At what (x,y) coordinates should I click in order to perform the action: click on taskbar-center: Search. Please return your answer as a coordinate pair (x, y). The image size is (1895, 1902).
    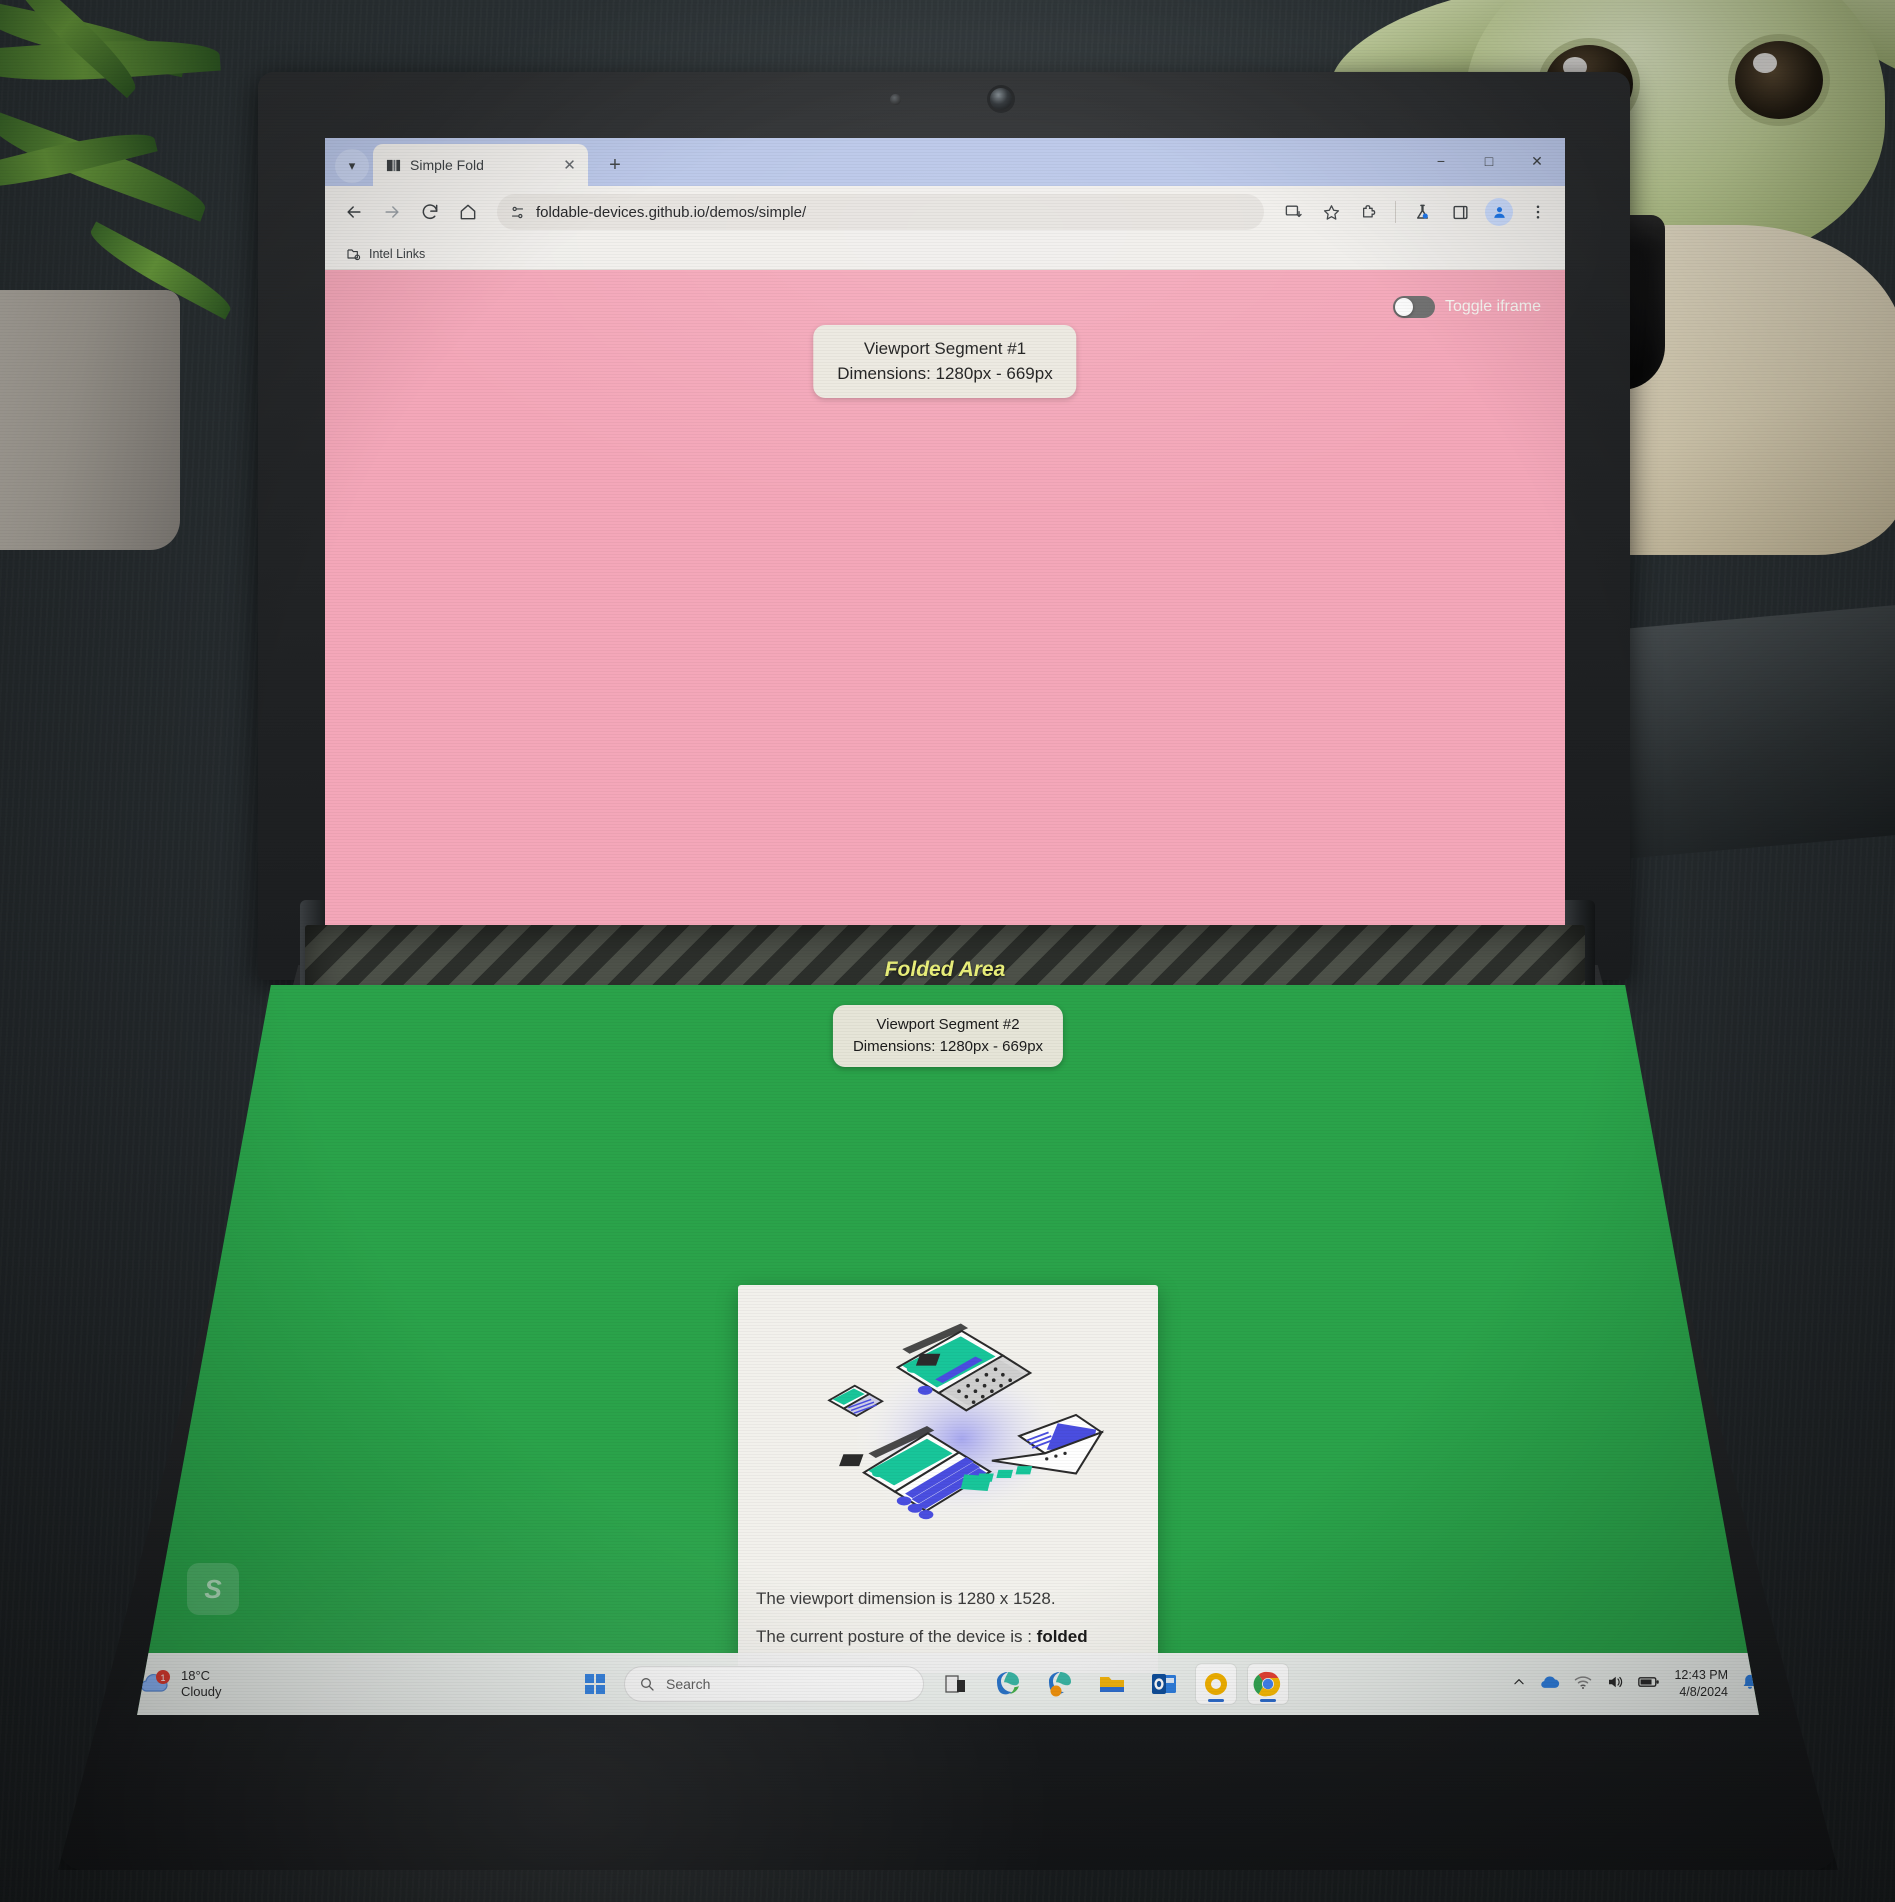
    Looking at the image, I should click on (933, 1684).